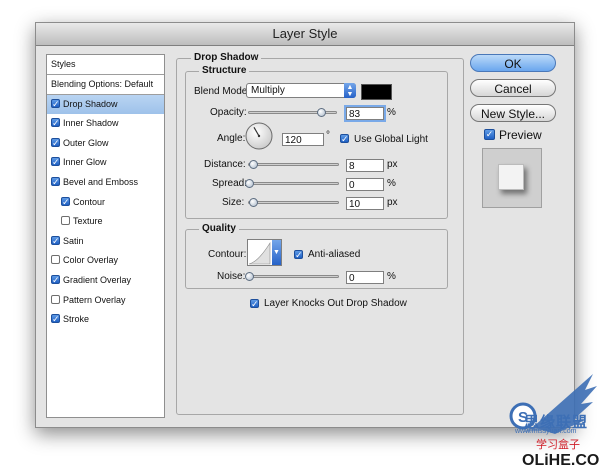  I want to click on style-item-label: Pattern Overlay, so click(94, 299).